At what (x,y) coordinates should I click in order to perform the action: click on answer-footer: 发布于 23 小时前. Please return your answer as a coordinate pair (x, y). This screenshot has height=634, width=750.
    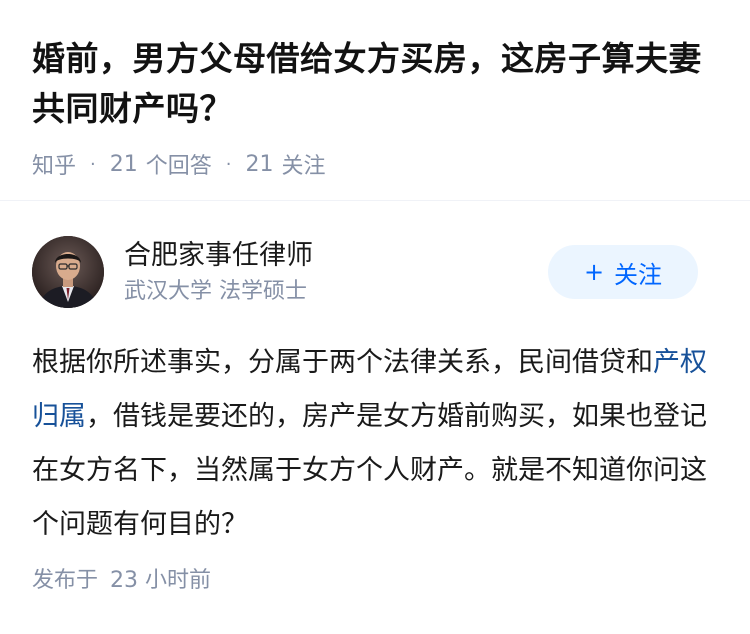
    Looking at the image, I should click on (121, 581).